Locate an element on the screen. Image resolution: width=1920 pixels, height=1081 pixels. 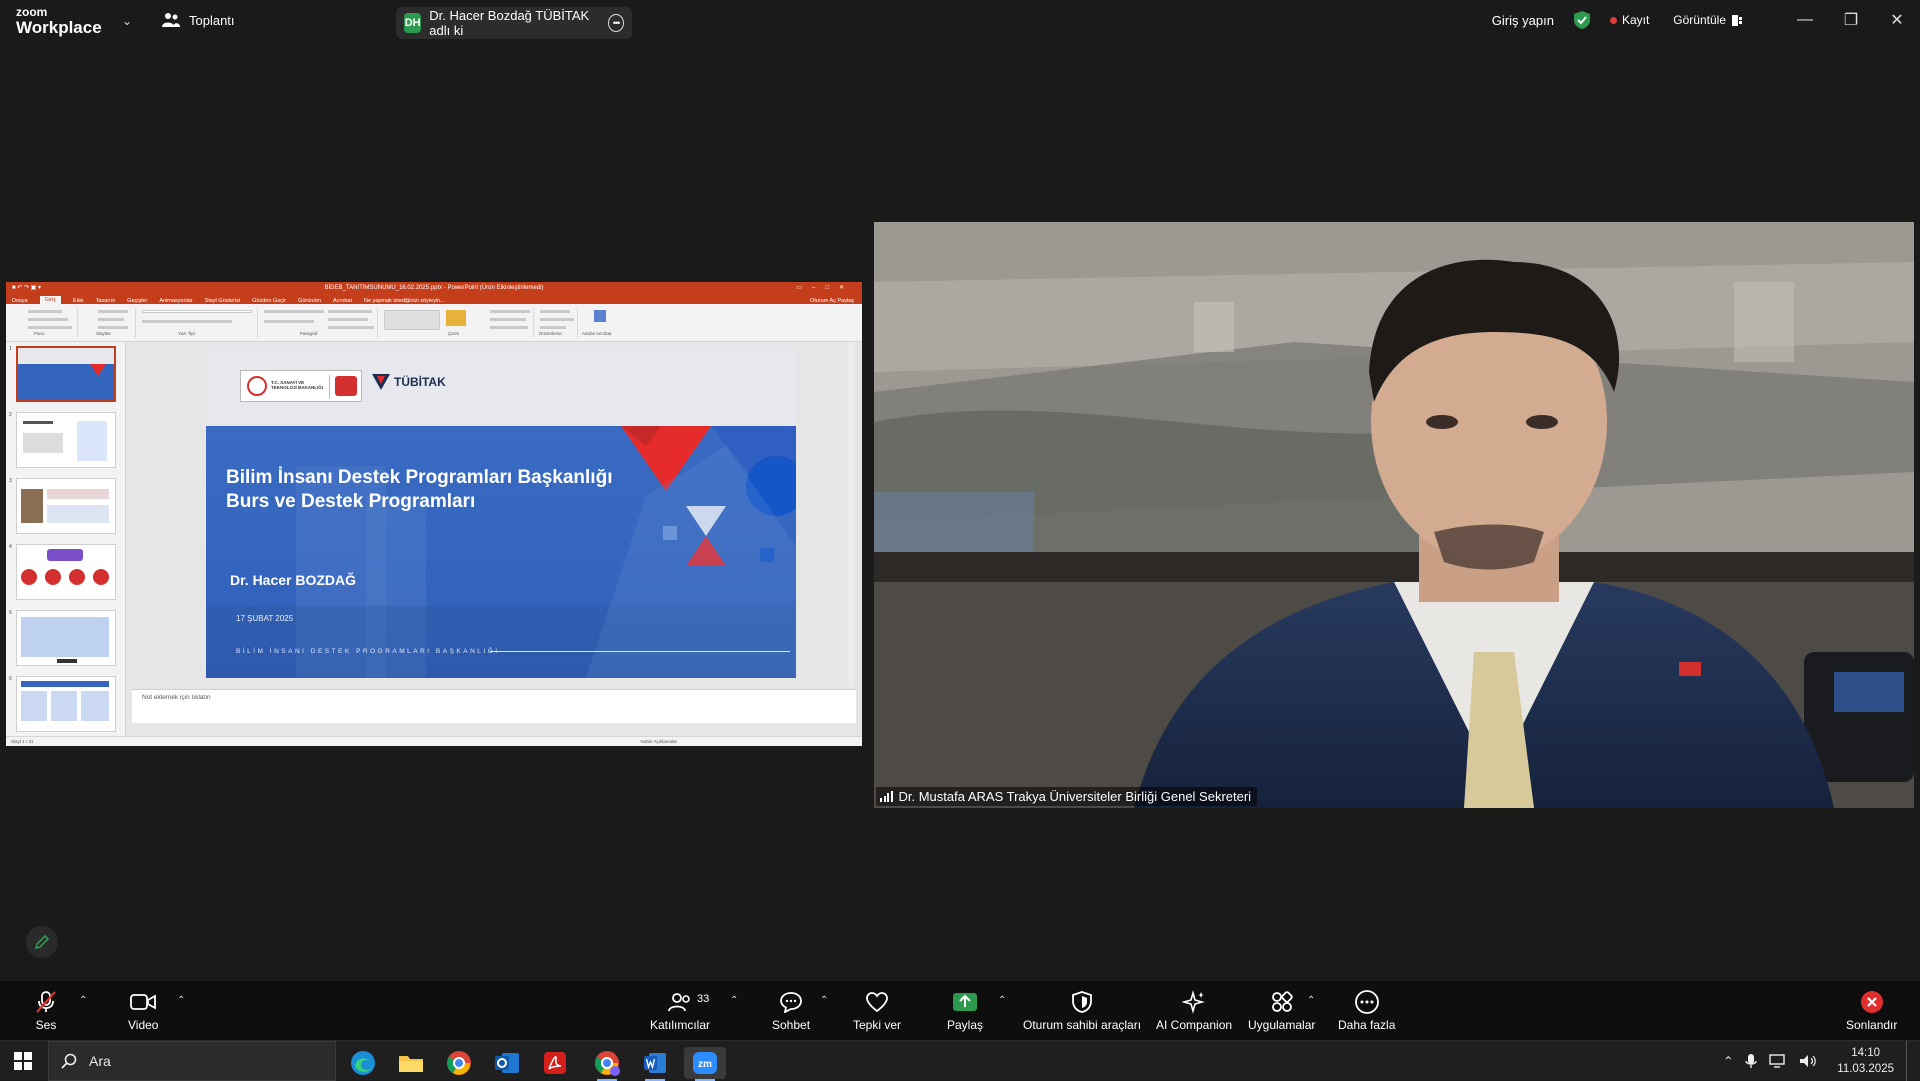
chat-icon is located at coordinates (791, 1002).